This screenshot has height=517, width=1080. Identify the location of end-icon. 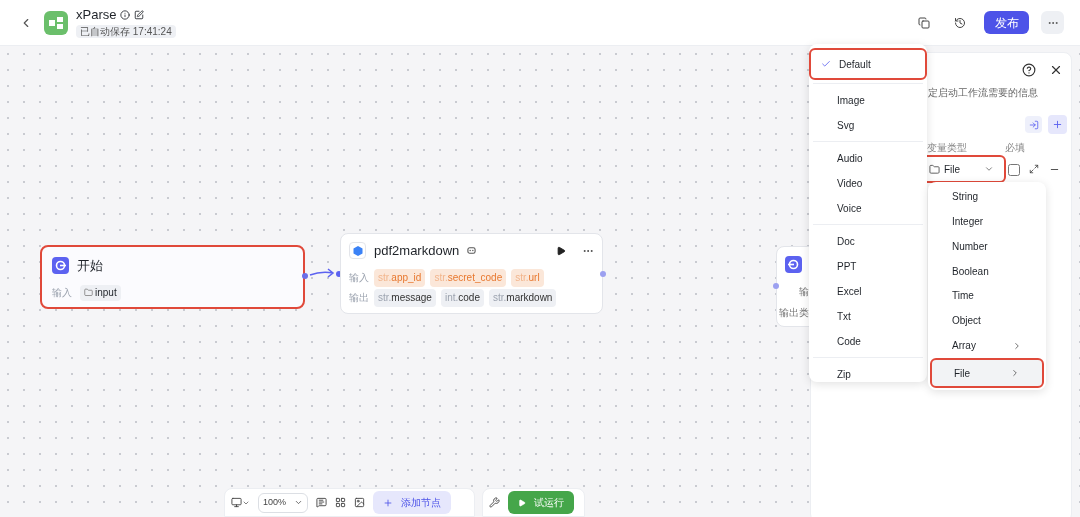
(793, 264).